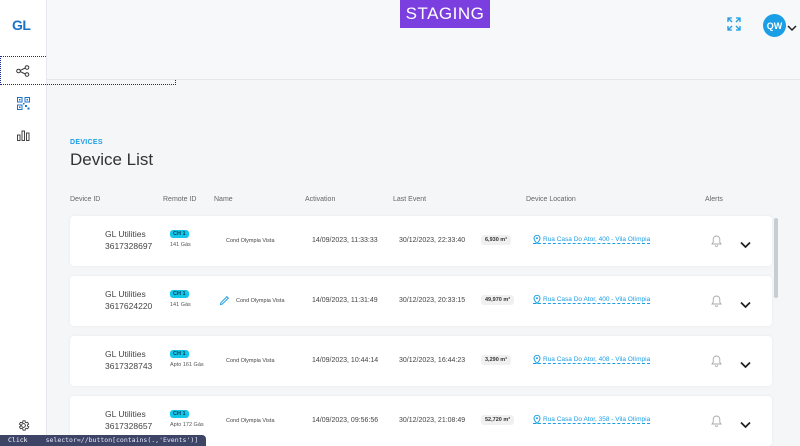 The width and height of the screenshot is (800, 446). I want to click on scrollbar, so click(776, 258).